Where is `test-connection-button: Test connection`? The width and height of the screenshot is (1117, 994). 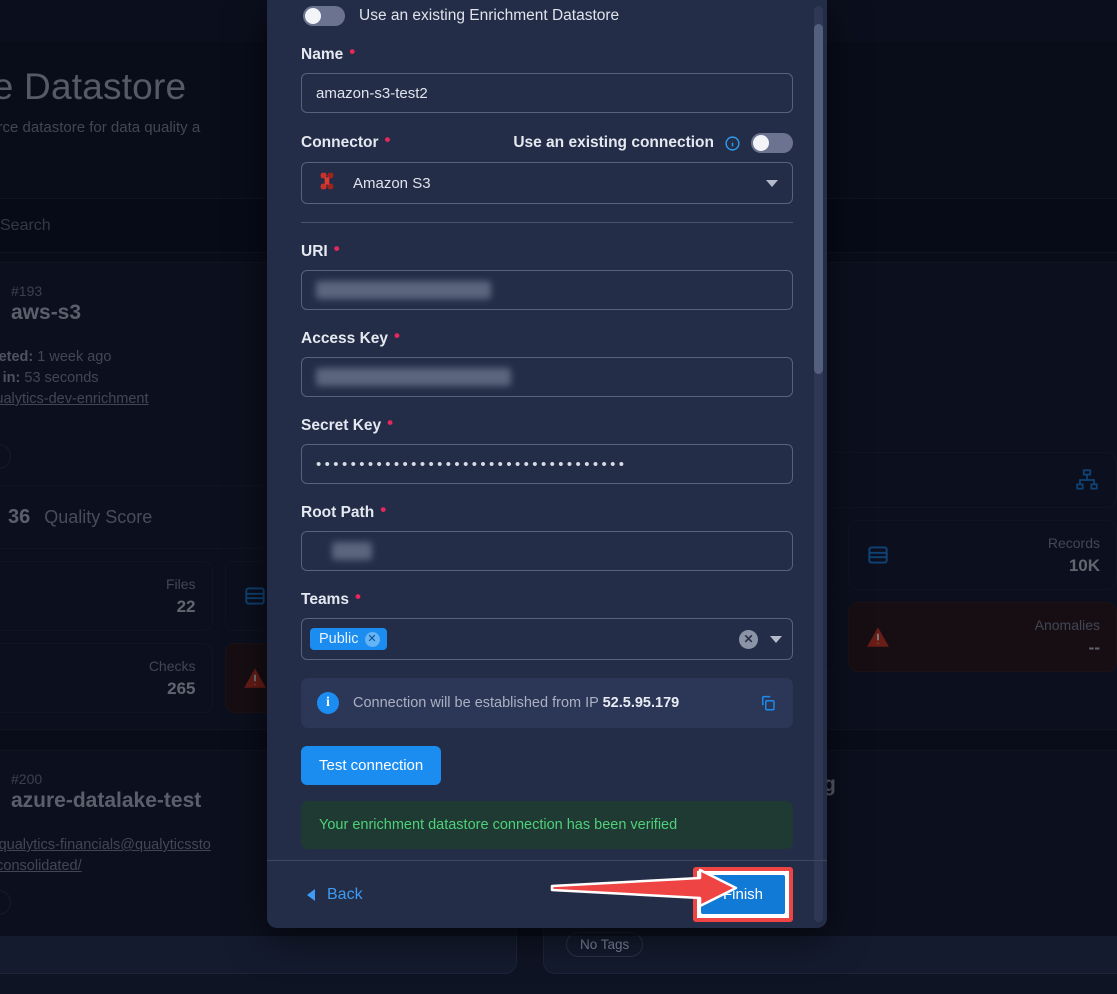
test-connection-button: Test connection is located at coordinates (371, 765).